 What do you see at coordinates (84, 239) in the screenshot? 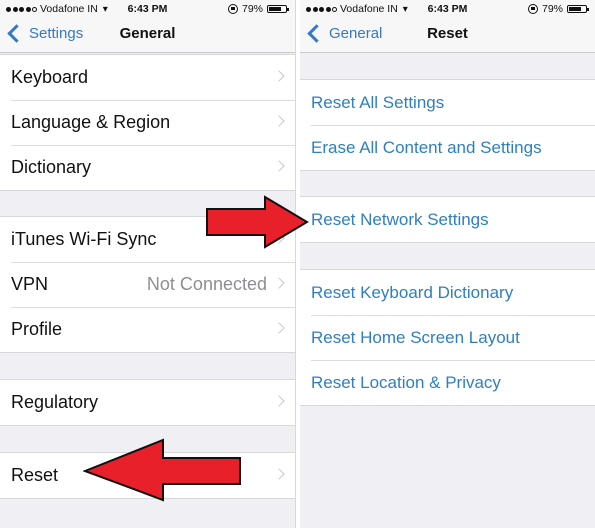
I see `row-label: iTunes Wi-Fi Sync` at bounding box center [84, 239].